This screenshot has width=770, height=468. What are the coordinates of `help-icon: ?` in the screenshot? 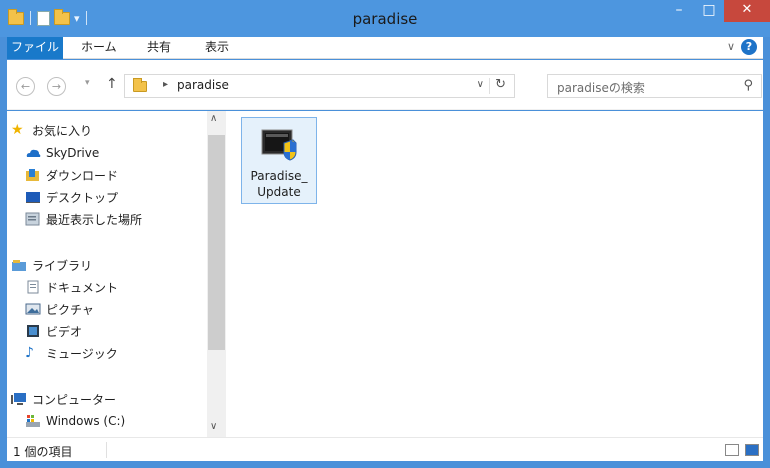 It's located at (749, 47).